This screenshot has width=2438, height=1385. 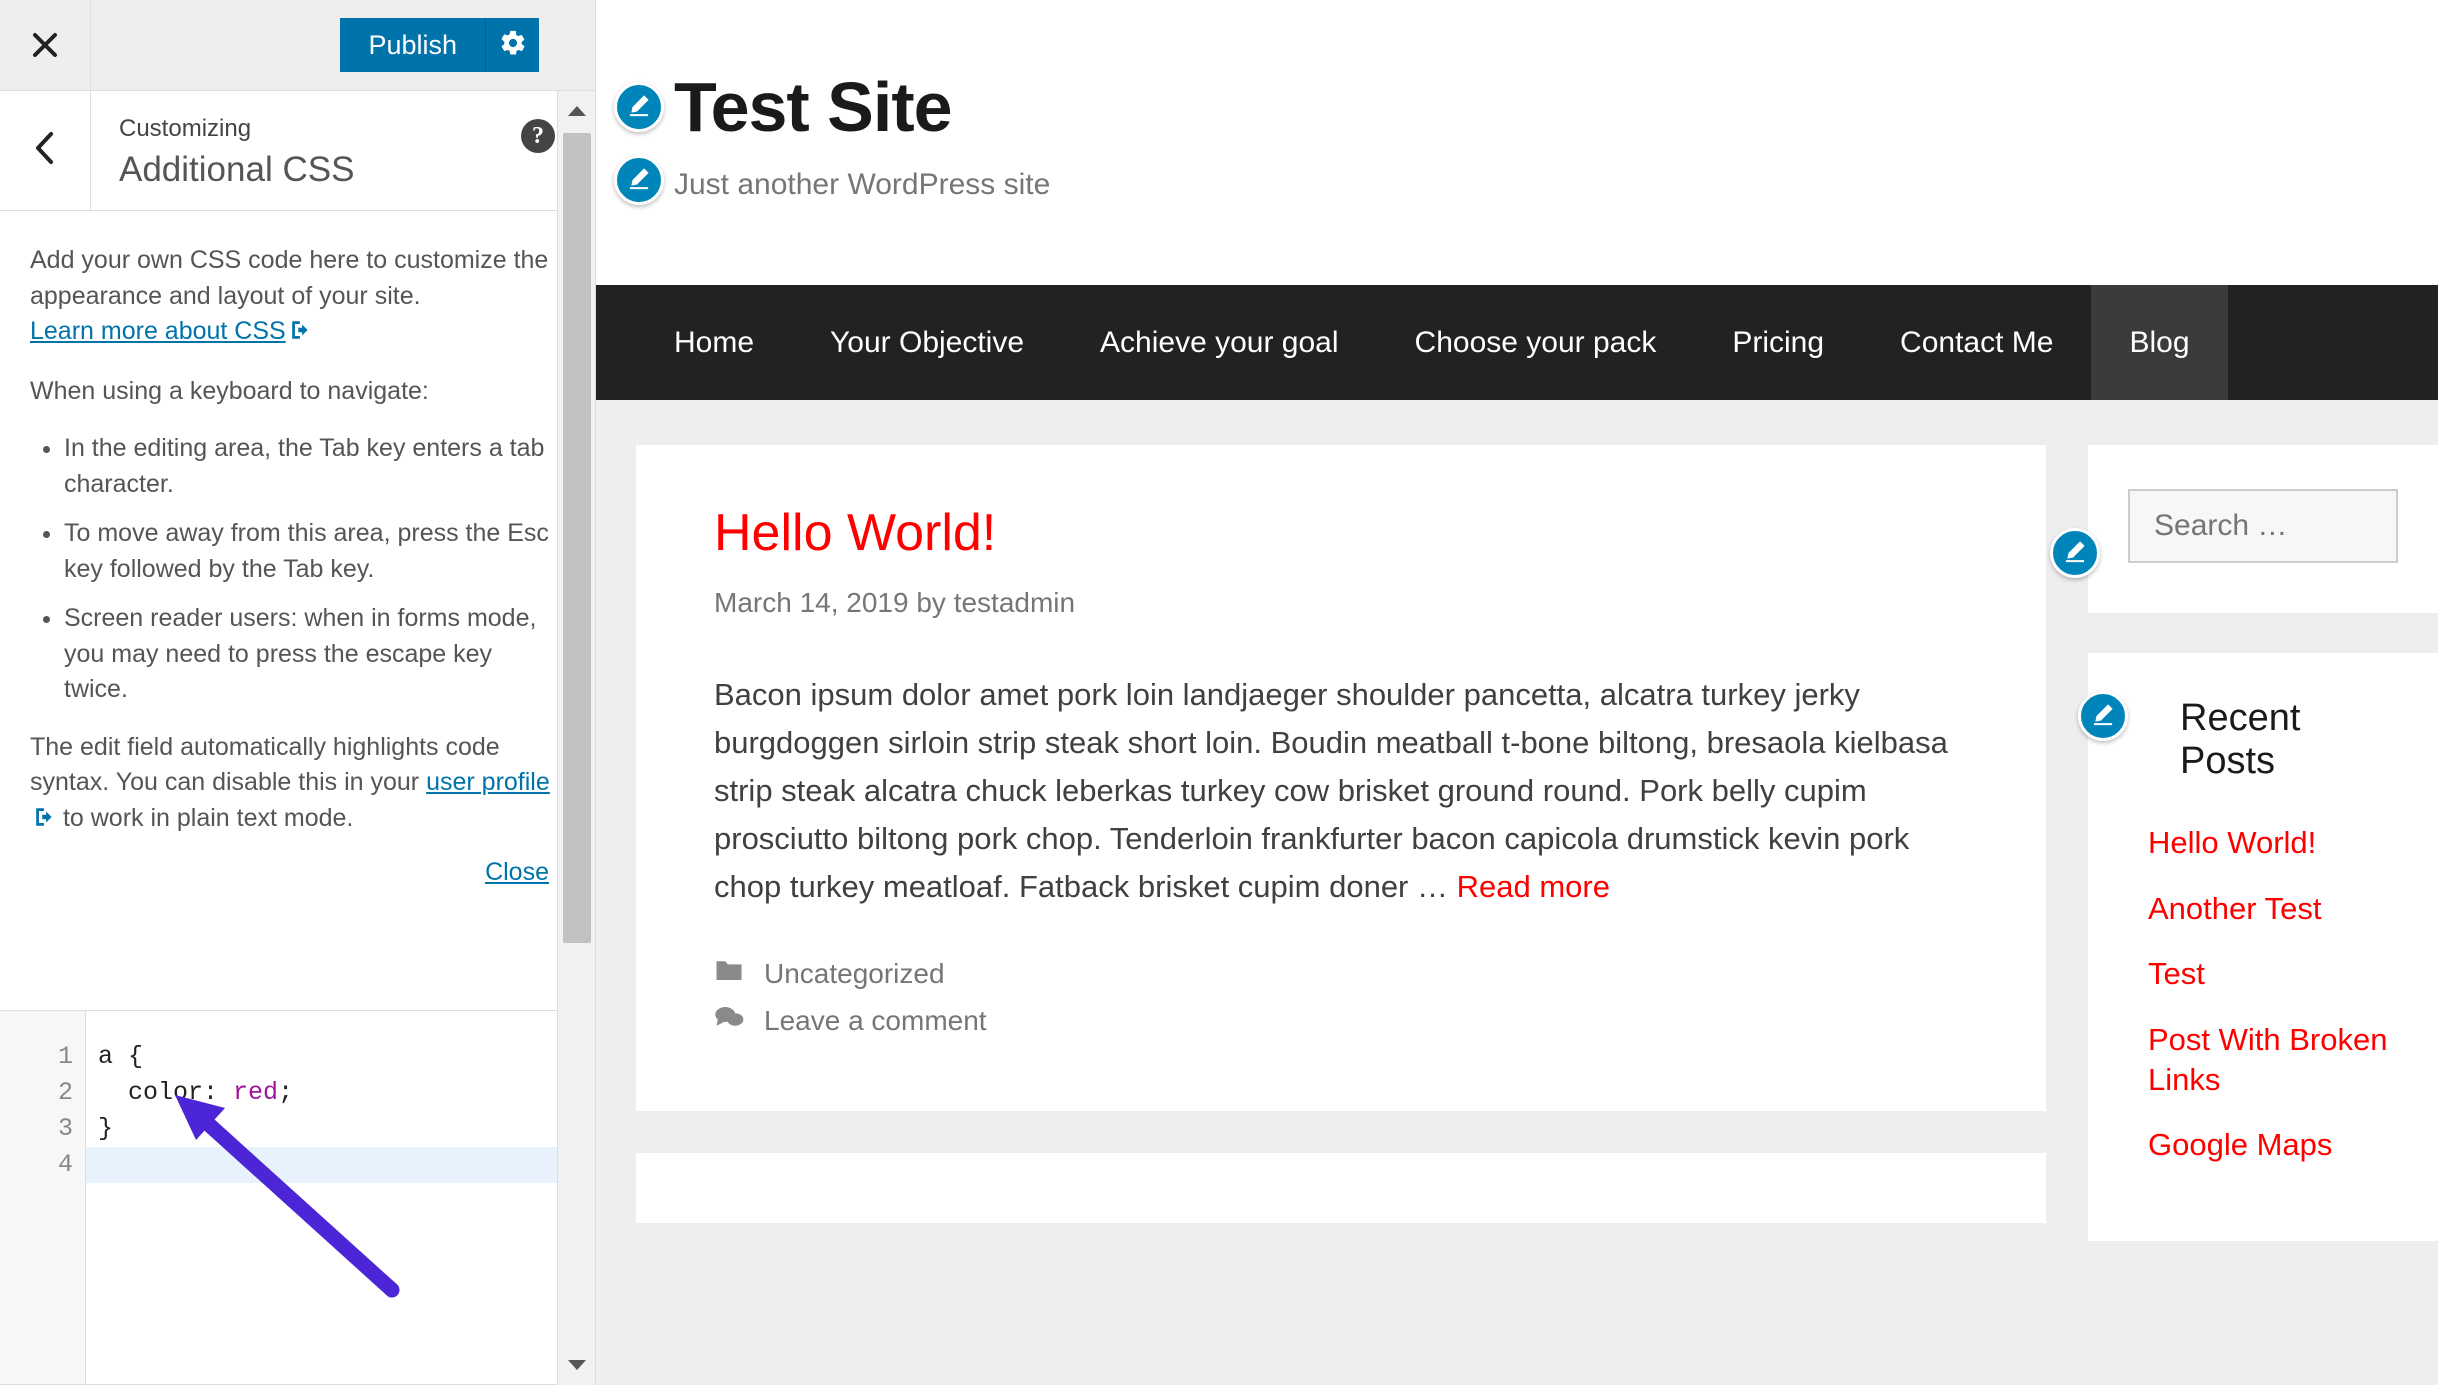 I want to click on leave-comment-link: Leave a comment, so click(x=875, y=1021).